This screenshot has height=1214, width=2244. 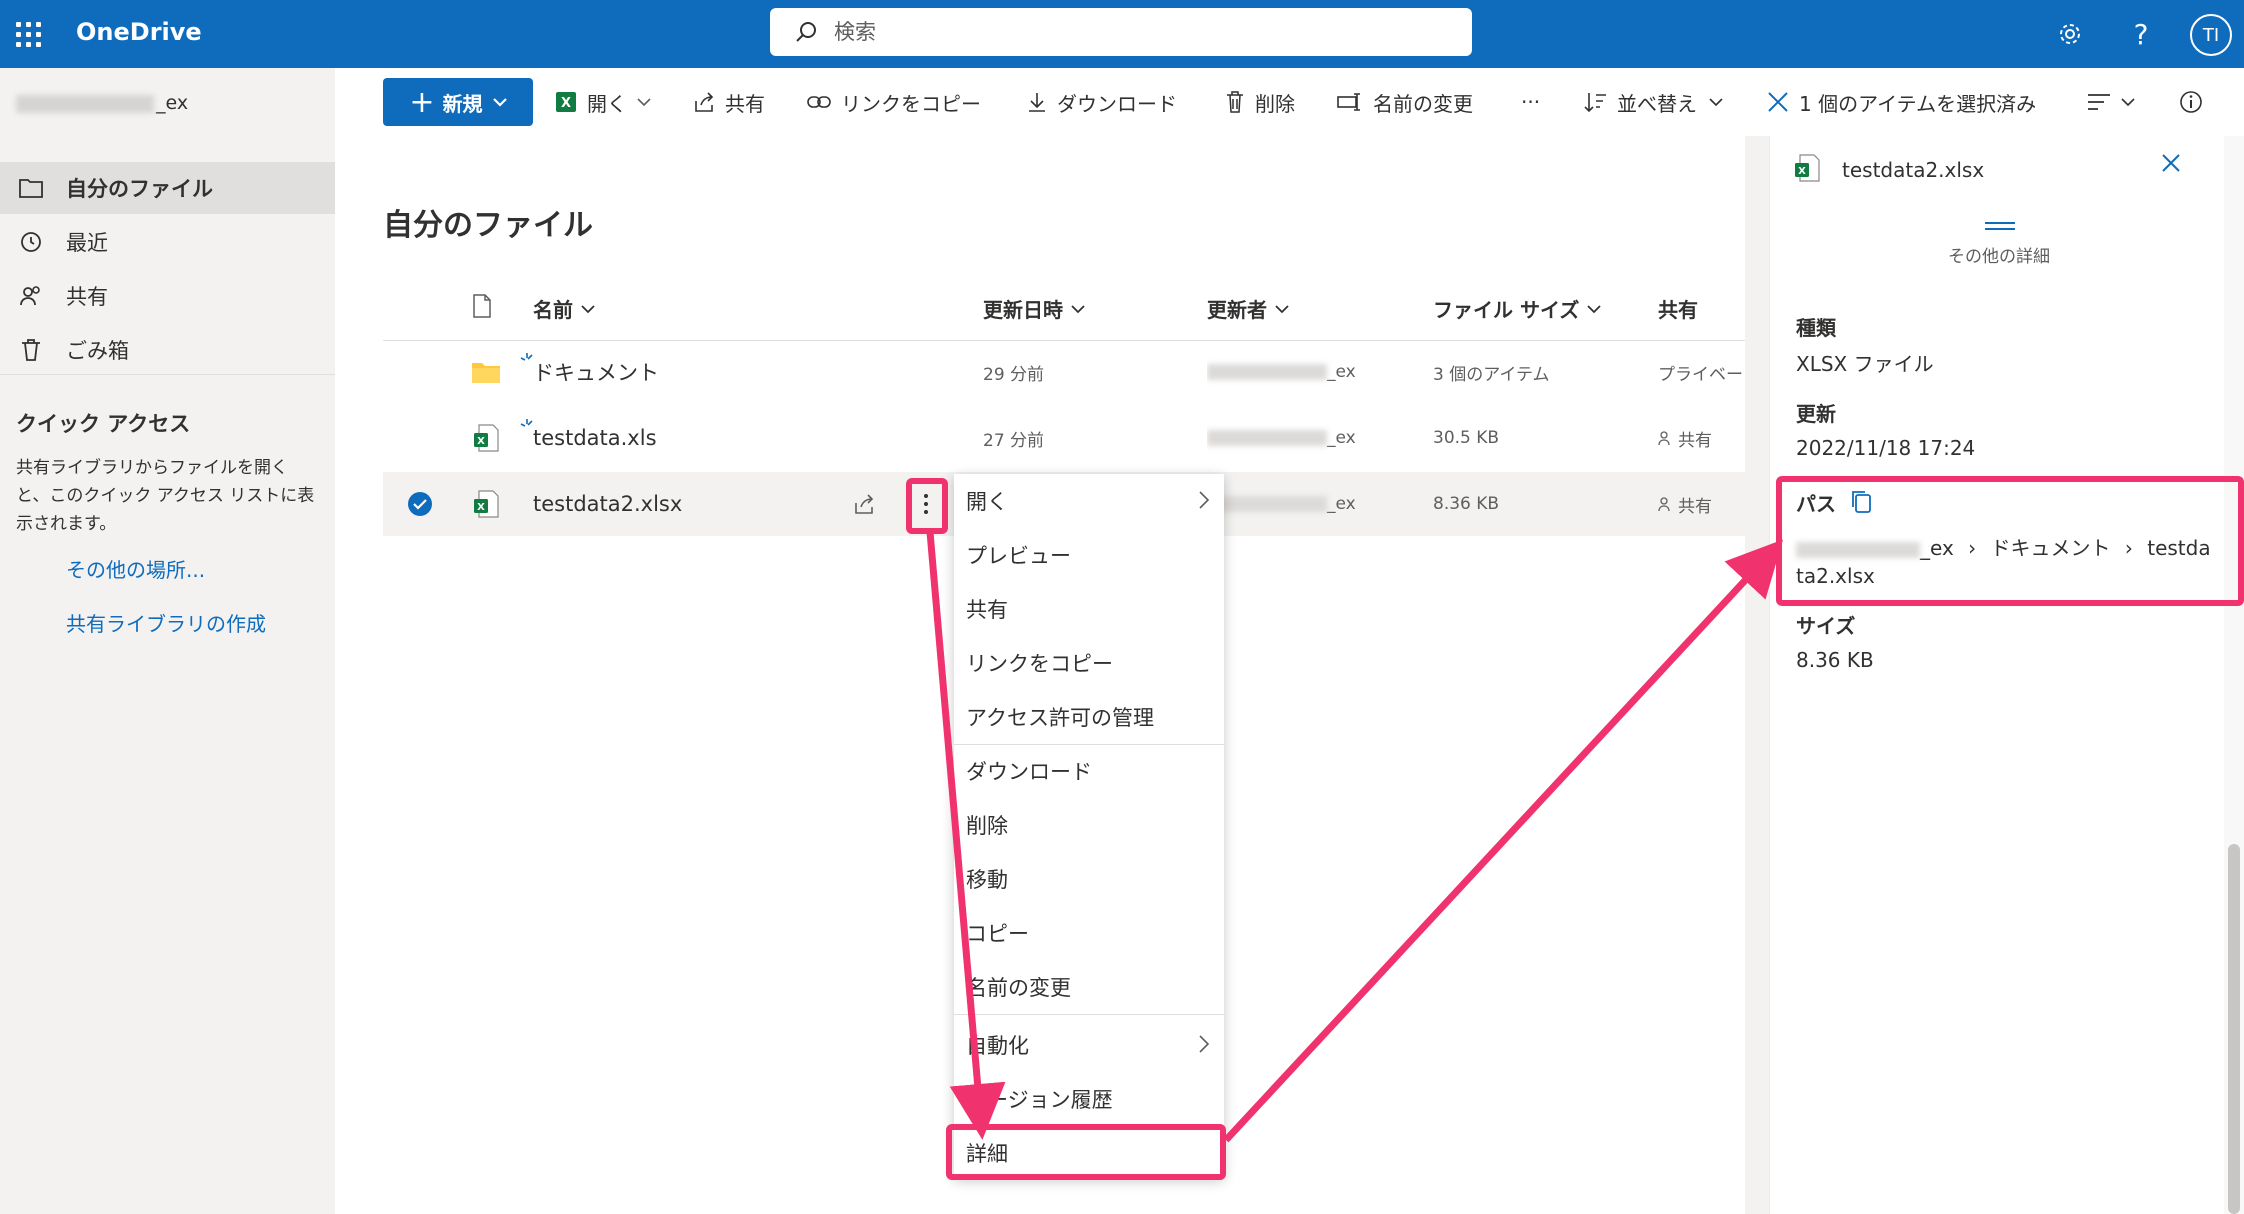 What do you see at coordinates (167, 188) in the screenshot?
I see `nav-item-my-files: 自分のファイル` at bounding box center [167, 188].